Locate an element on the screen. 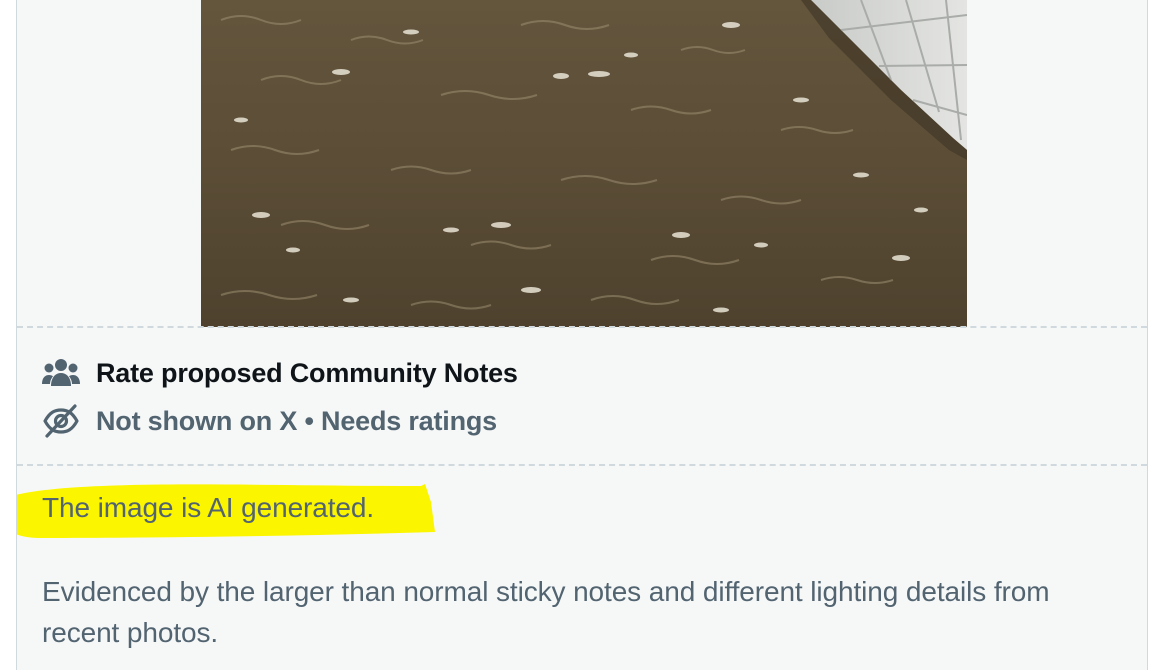  note-summary: The image is AI generated. is located at coordinates (208, 507).